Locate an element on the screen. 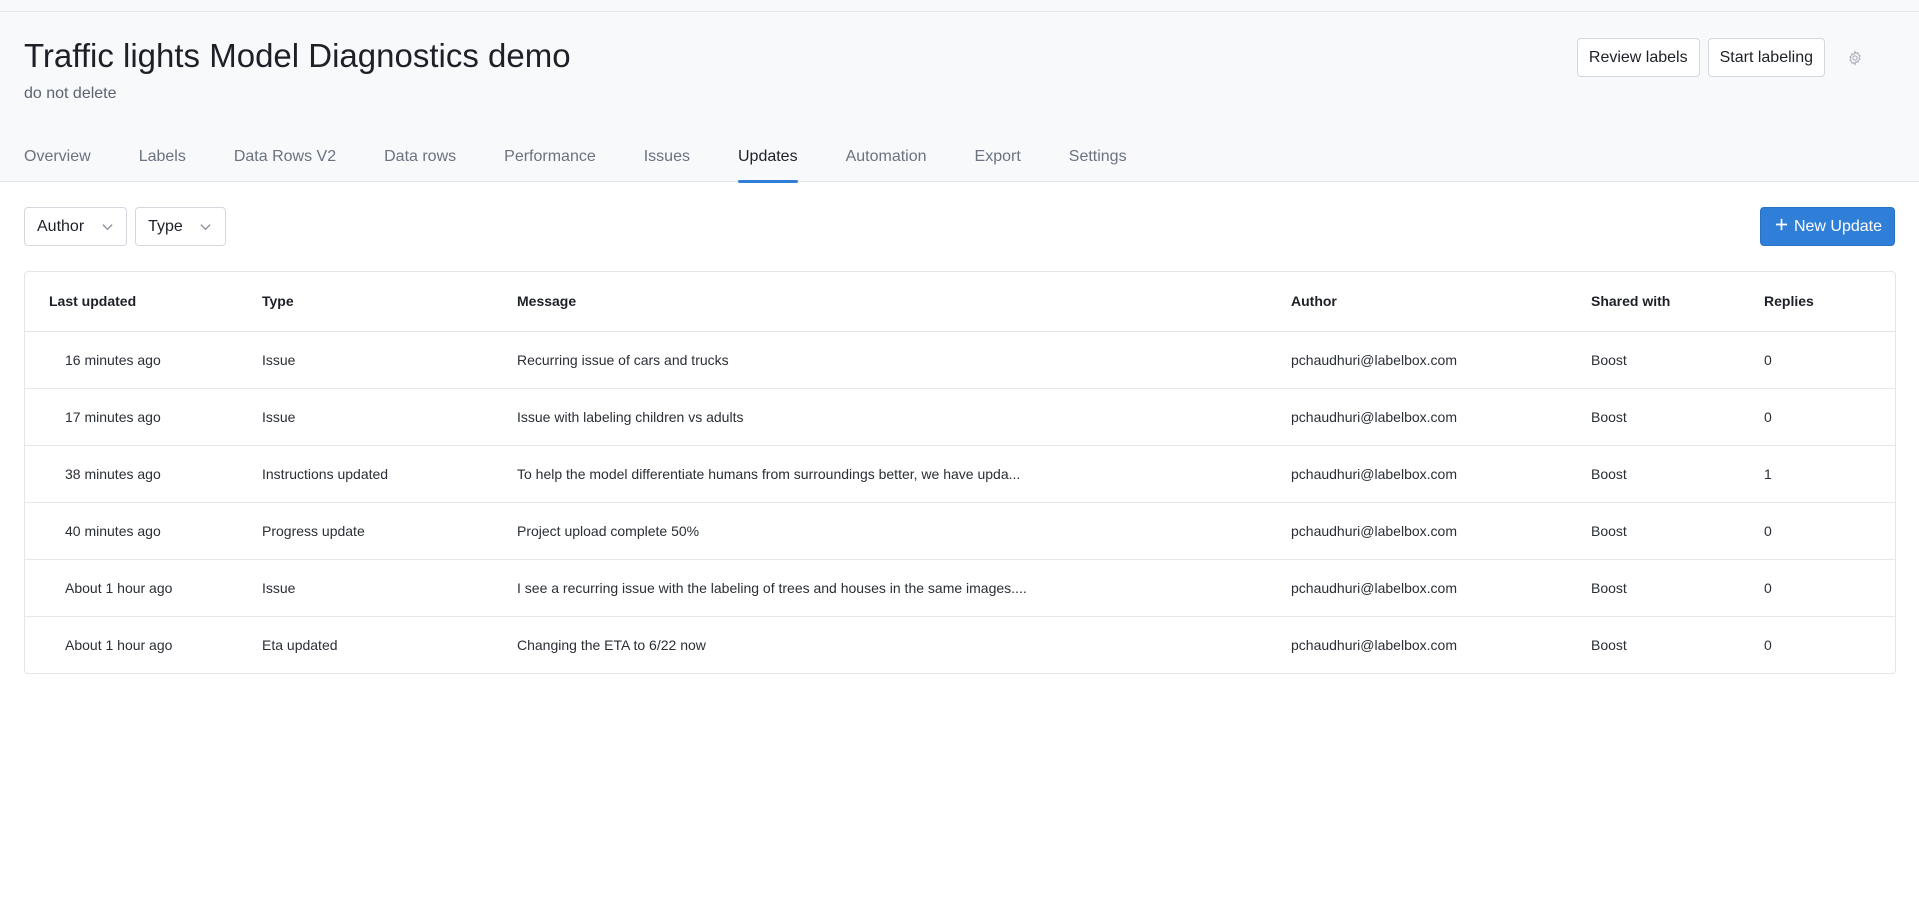 The height and width of the screenshot is (915, 1919). cell-message: Recurring issue of cars and trucks is located at coordinates (904, 360).